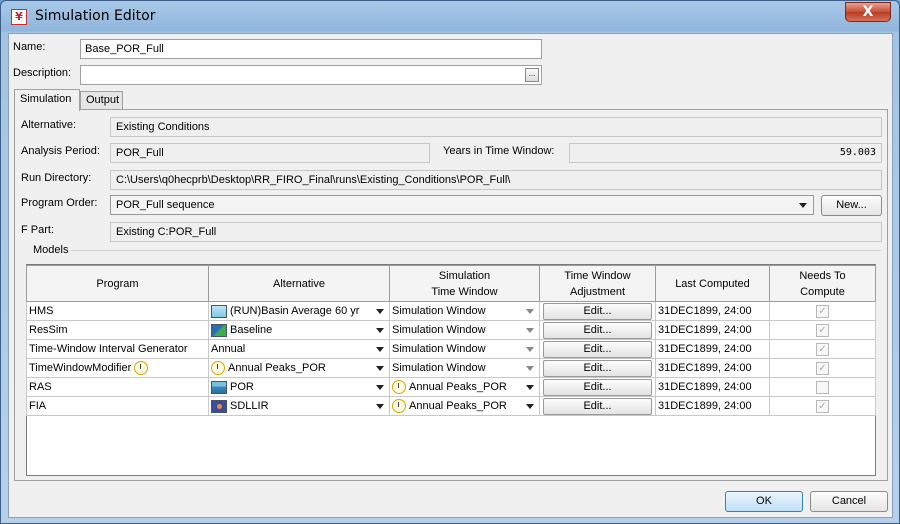  What do you see at coordinates (38, 406) in the screenshot?
I see `program-name: FIA` at bounding box center [38, 406].